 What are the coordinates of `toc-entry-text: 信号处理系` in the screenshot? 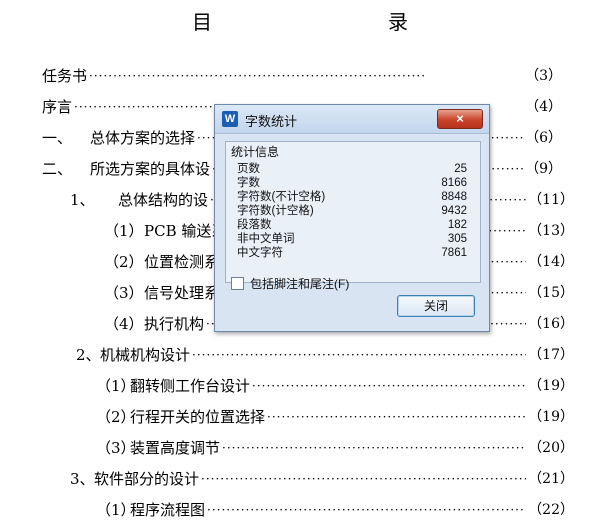 It's located at (182, 293).